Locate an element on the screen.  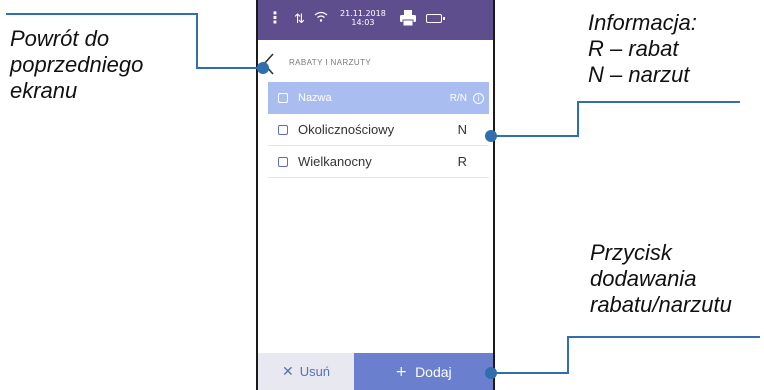
callout-info-line-1: Informacja: is located at coordinates (642, 22).